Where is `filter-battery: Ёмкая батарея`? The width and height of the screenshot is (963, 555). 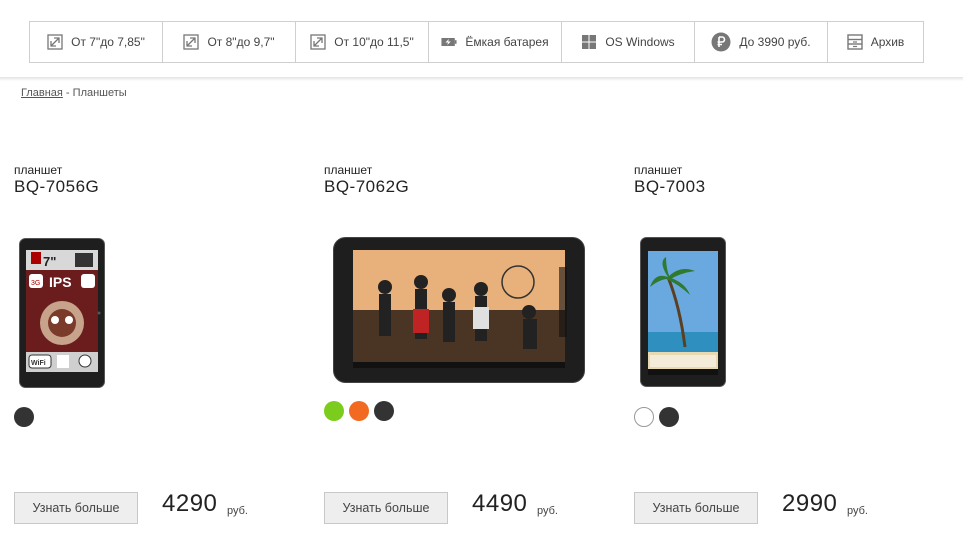 filter-battery: Ёмкая батарея is located at coordinates (495, 42).